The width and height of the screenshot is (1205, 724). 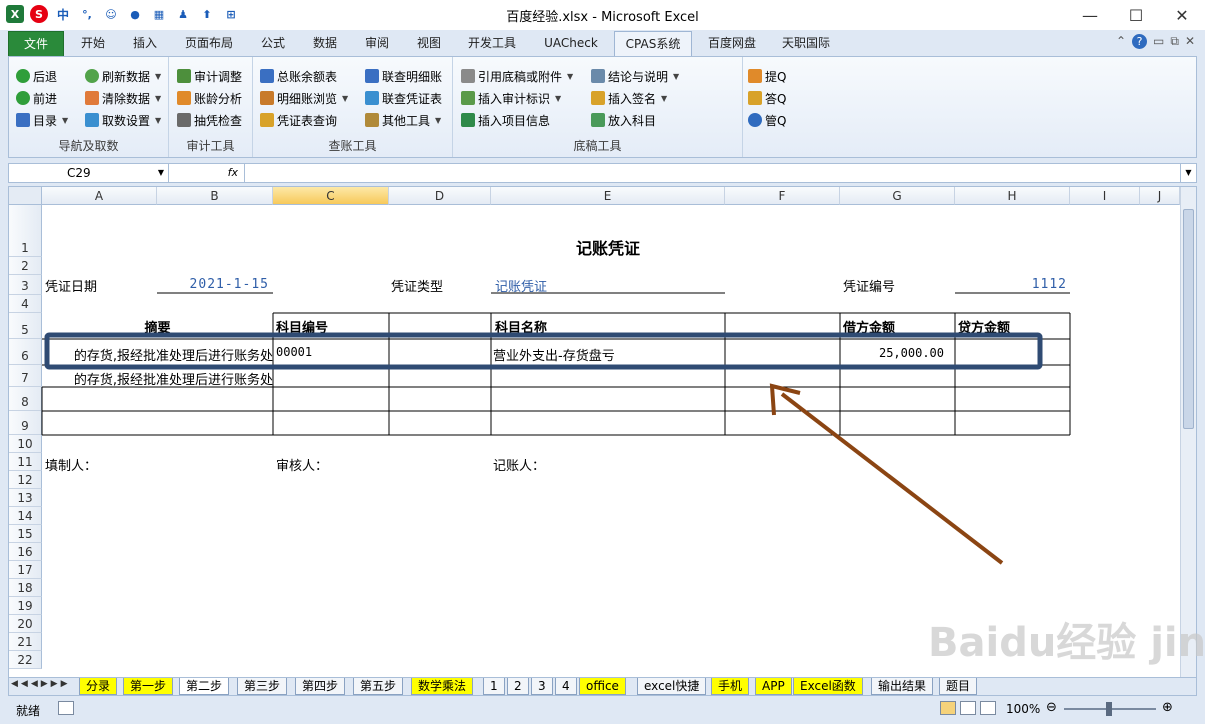 What do you see at coordinates (653, 43) in the screenshot?
I see `tab-cpas: CPAS系统` at bounding box center [653, 43].